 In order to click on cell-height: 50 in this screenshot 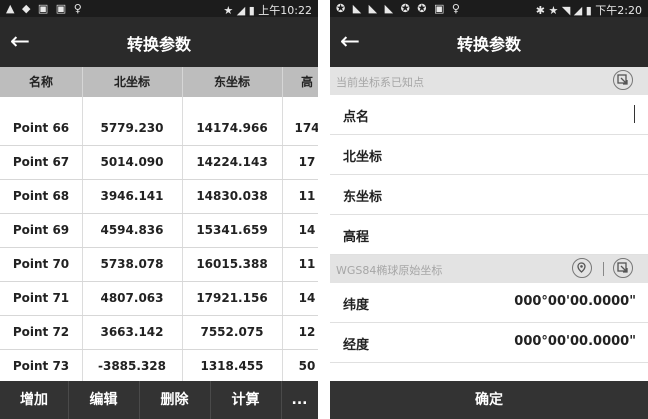, I will do `click(300, 366)`.